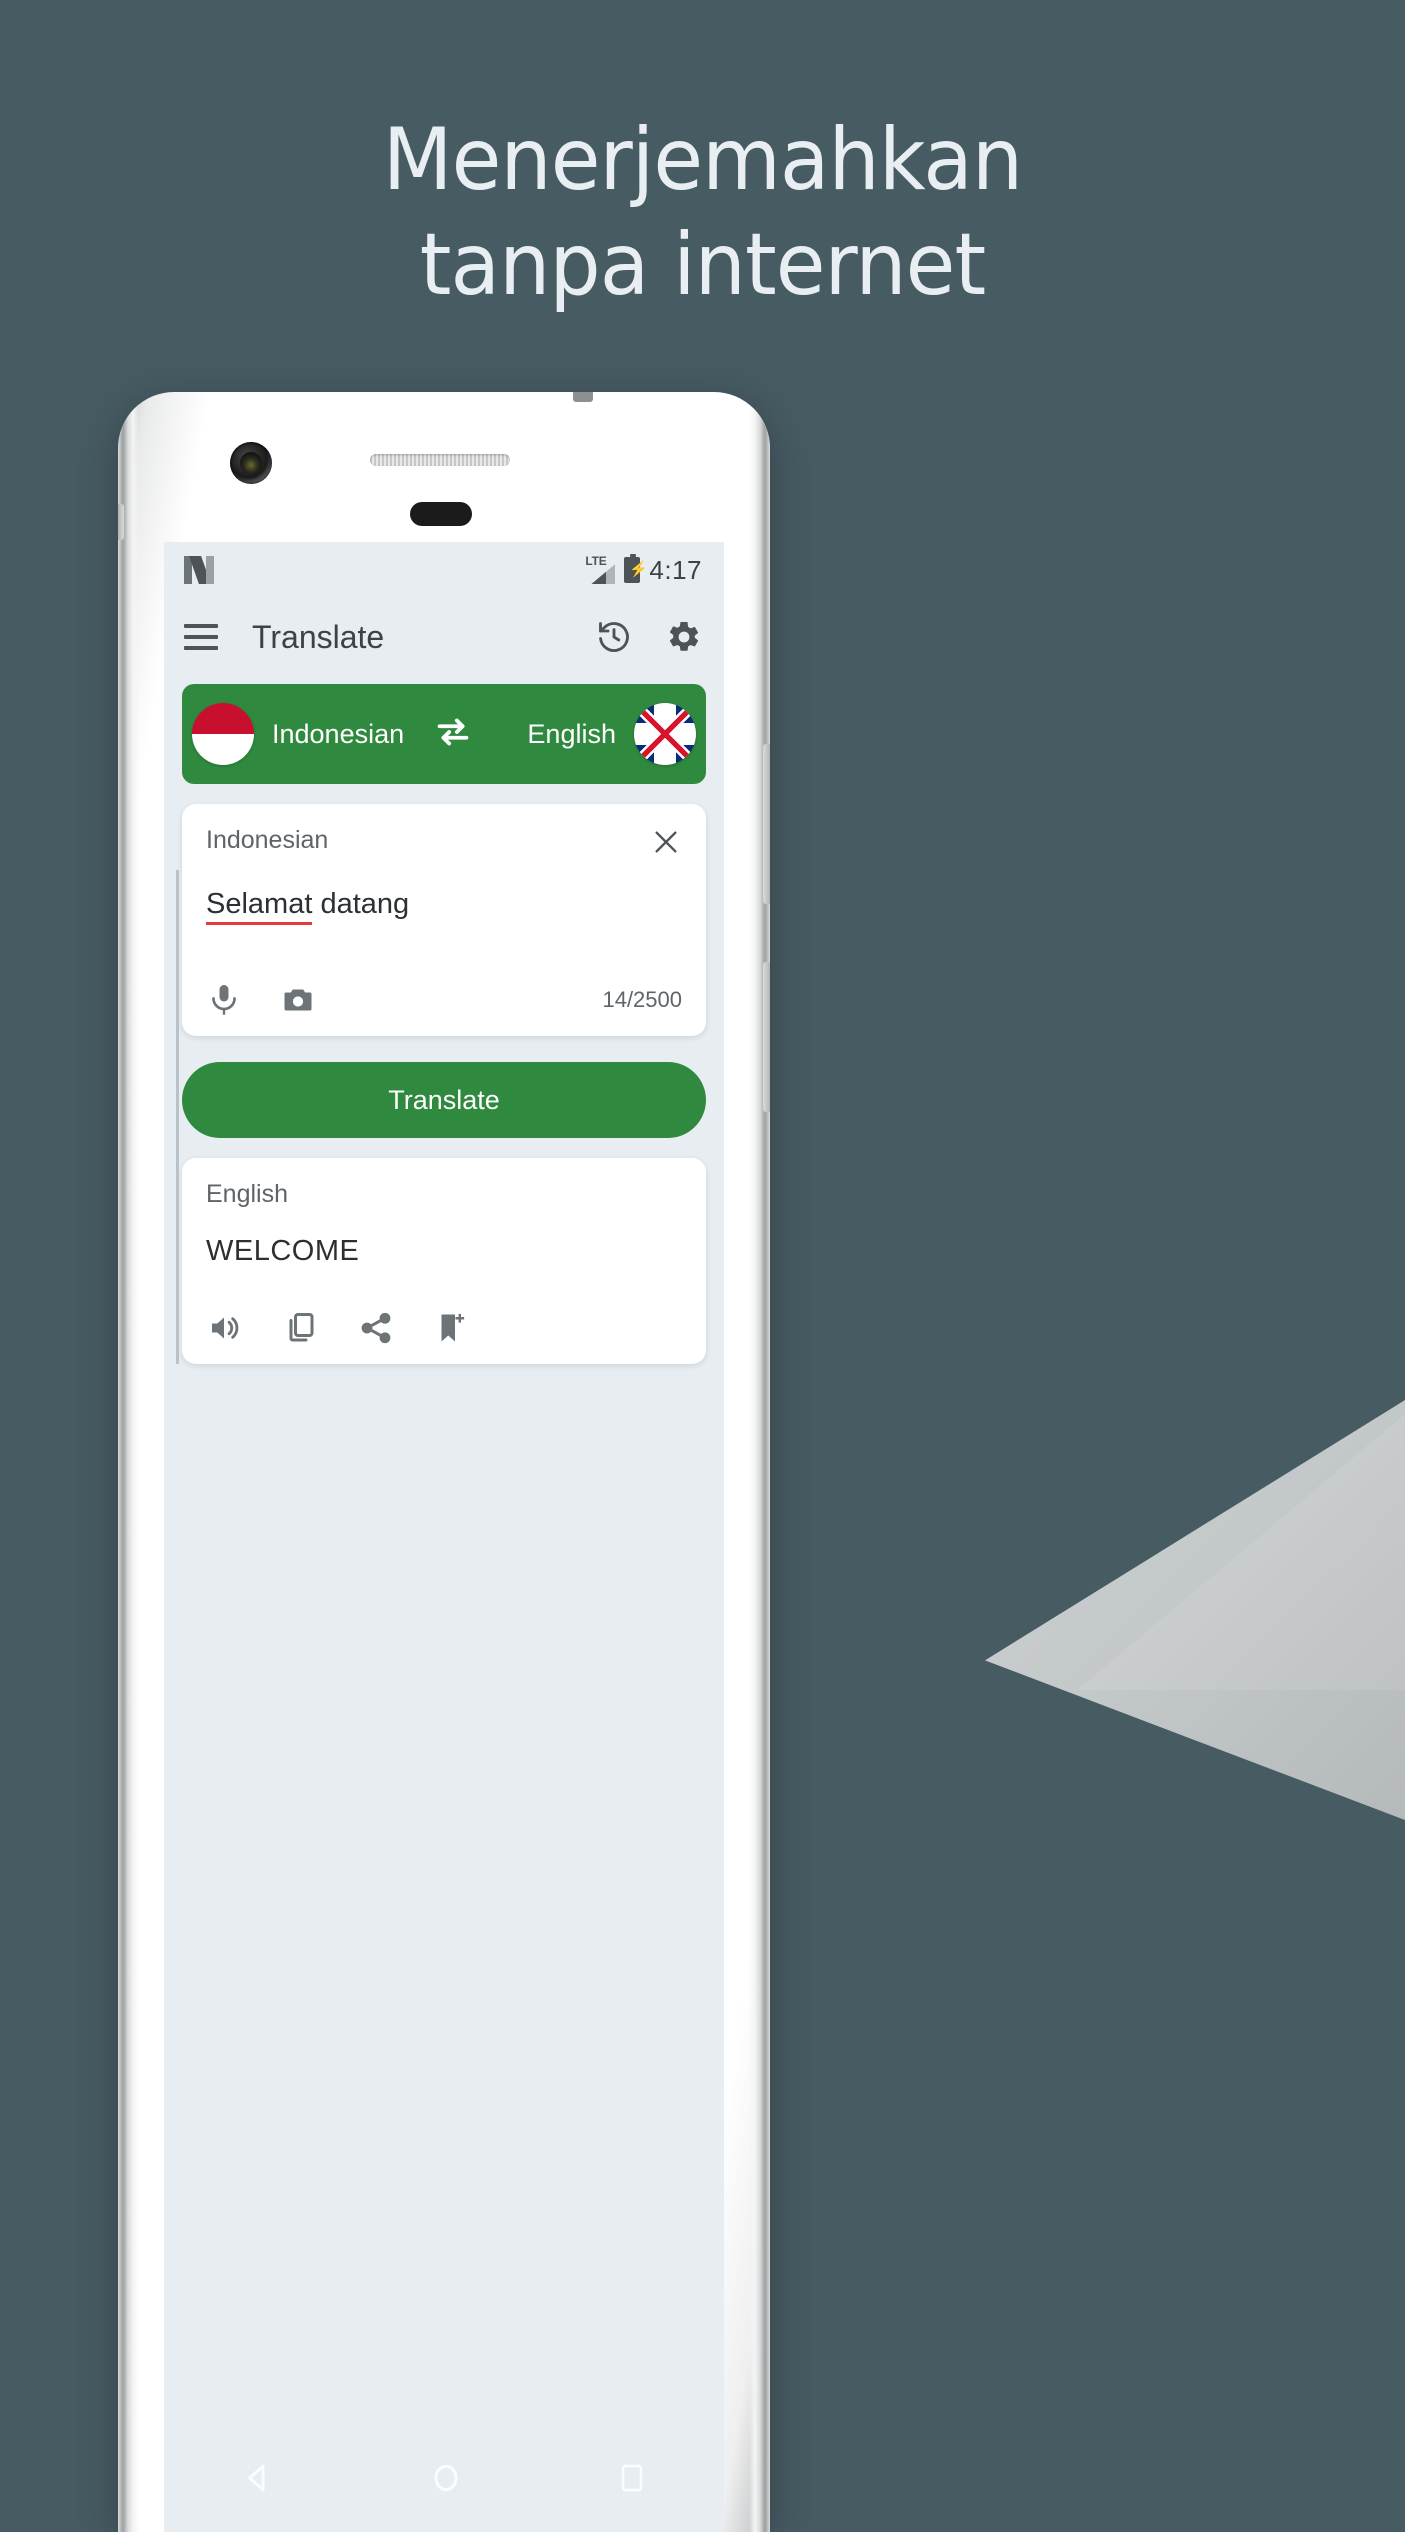 This screenshot has width=1405, height=2532. I want to click on bookmark-add-icon, so click(452, 1328).